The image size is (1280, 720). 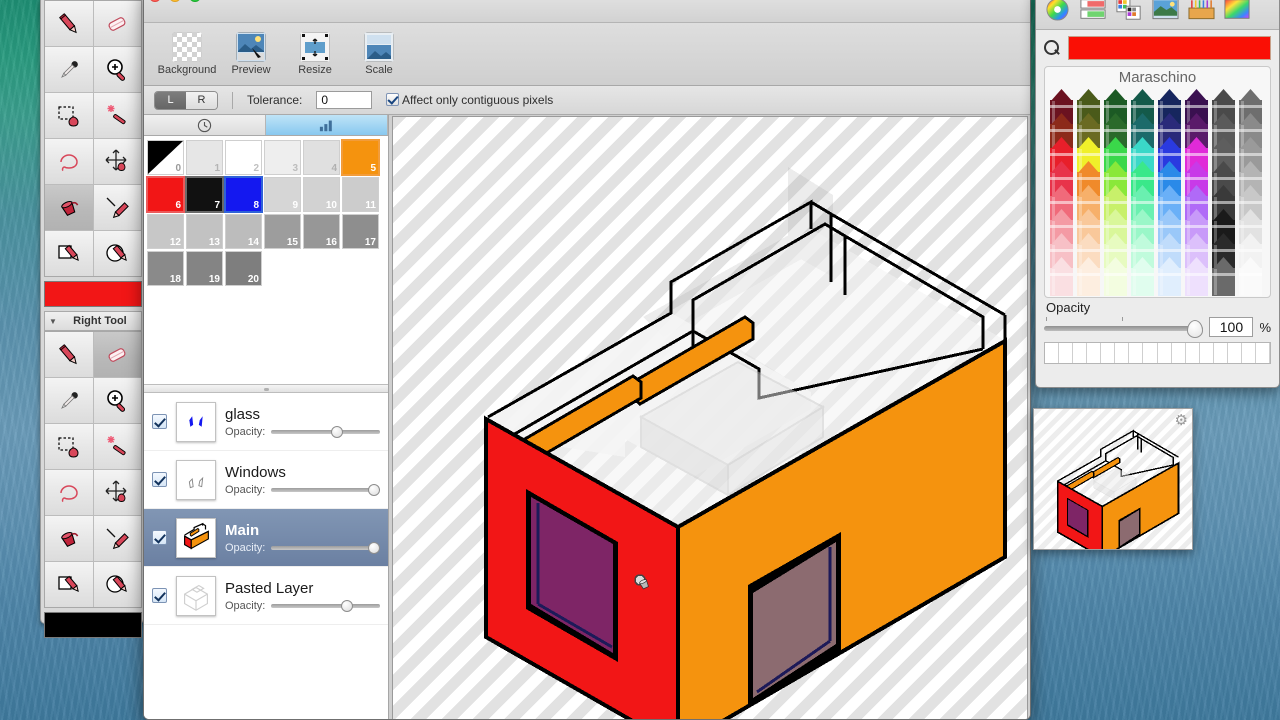 I want to click on rectangle-tool, so click(x=69, y=253).